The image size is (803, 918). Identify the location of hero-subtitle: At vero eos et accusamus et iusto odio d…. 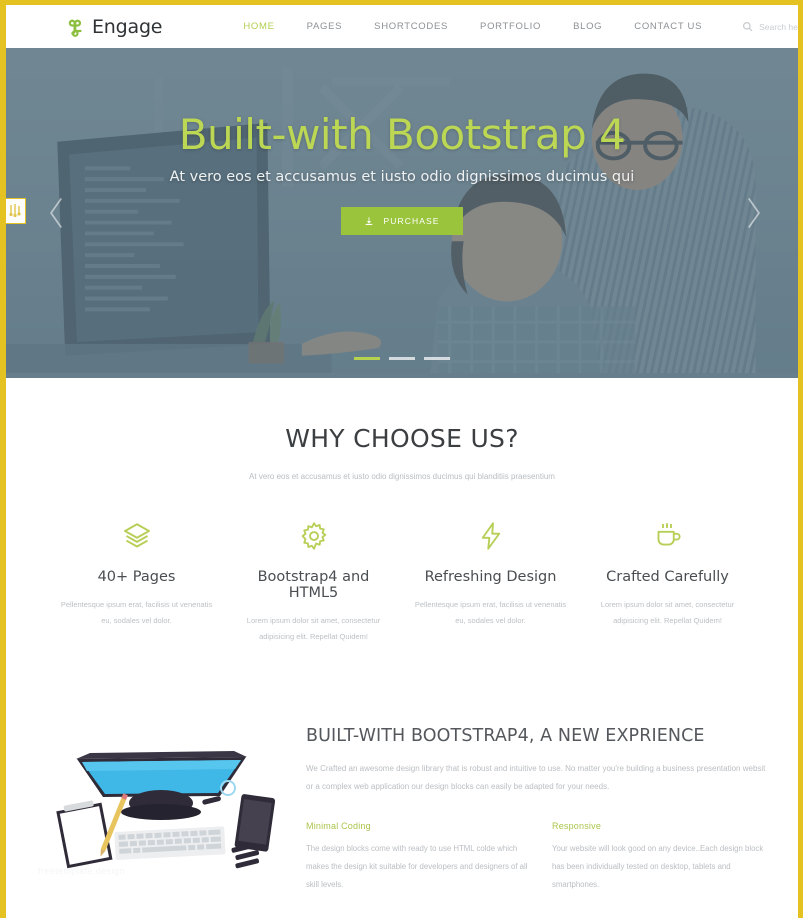
(402, 177).